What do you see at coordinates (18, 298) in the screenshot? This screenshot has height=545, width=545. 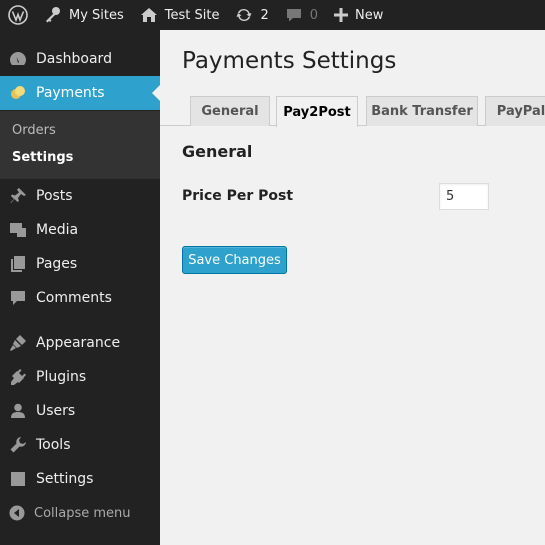 I see `comment-icon` at bounding box center [18, 298].